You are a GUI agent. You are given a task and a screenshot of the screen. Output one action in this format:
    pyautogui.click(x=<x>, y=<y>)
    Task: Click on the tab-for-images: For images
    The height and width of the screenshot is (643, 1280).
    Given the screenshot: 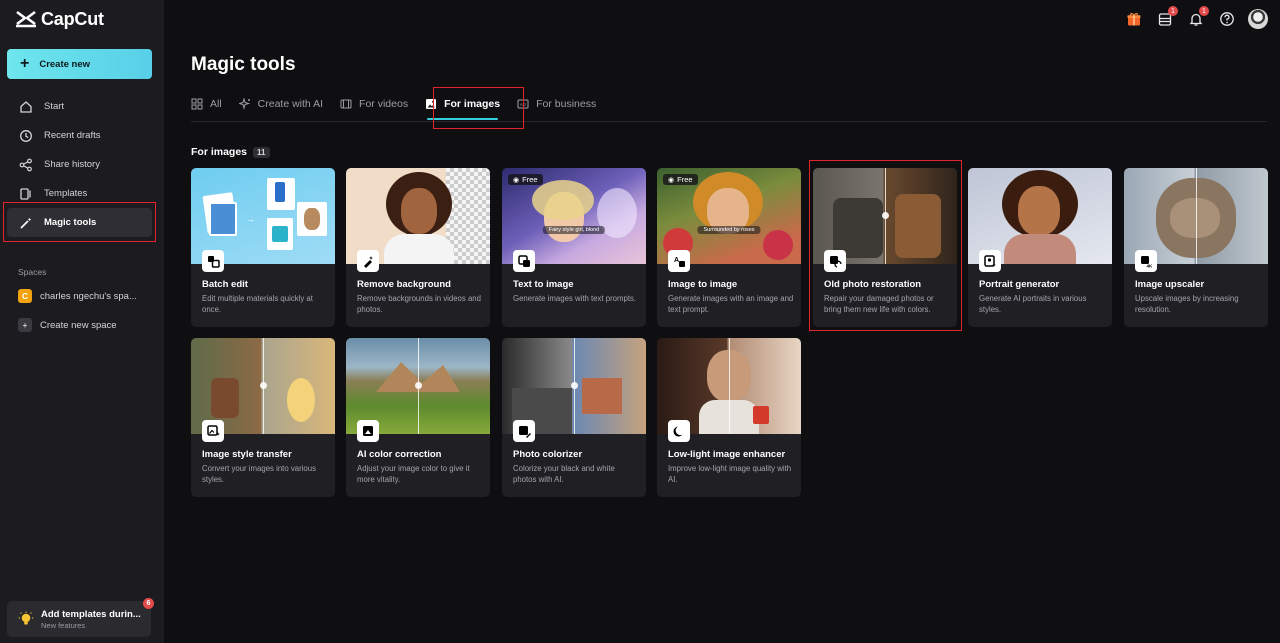 What is the action you would take?
    pyautogui.click(x=463, y=106)
    